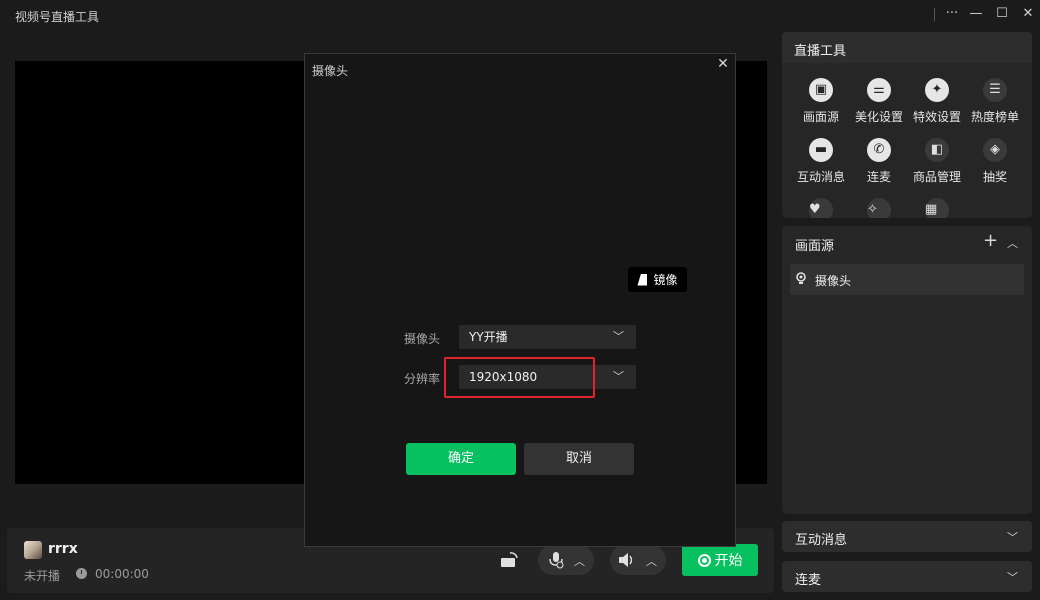 The width and height of the screenshot is (1040, 600). What do you see at coordinates (618, 376) in the screenshot?
I see `resolution-chevron-down-icon: ﹀` at bounding box center [618, 376].